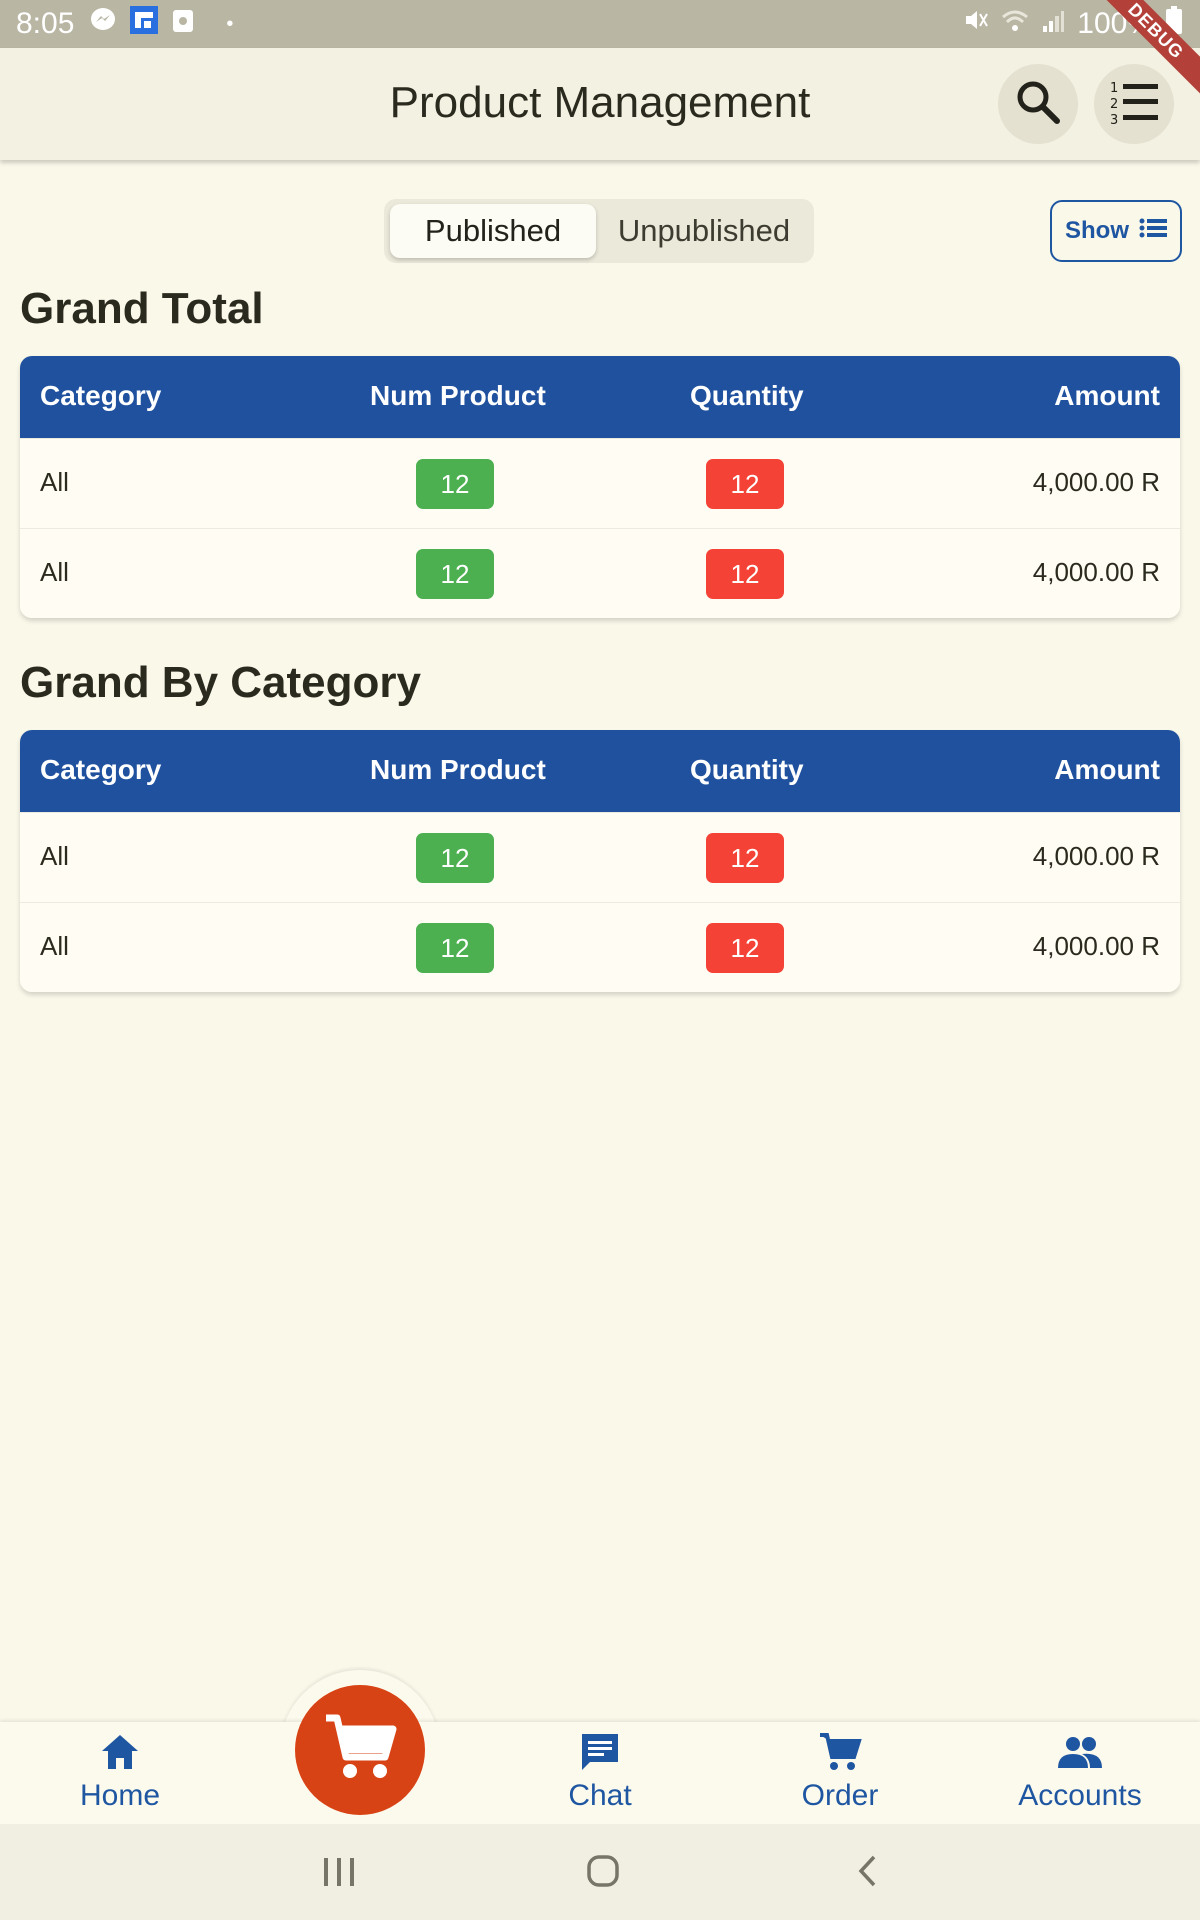 The width and height of the screenshot is (1200, 1920). I want to click on svg-text: 2, so click(1114, 104).